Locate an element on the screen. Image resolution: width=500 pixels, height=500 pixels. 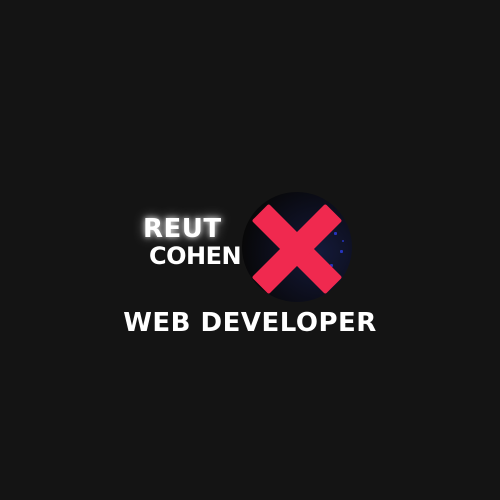
logo-last-name: COHEN is located at coordinates (195, 256).